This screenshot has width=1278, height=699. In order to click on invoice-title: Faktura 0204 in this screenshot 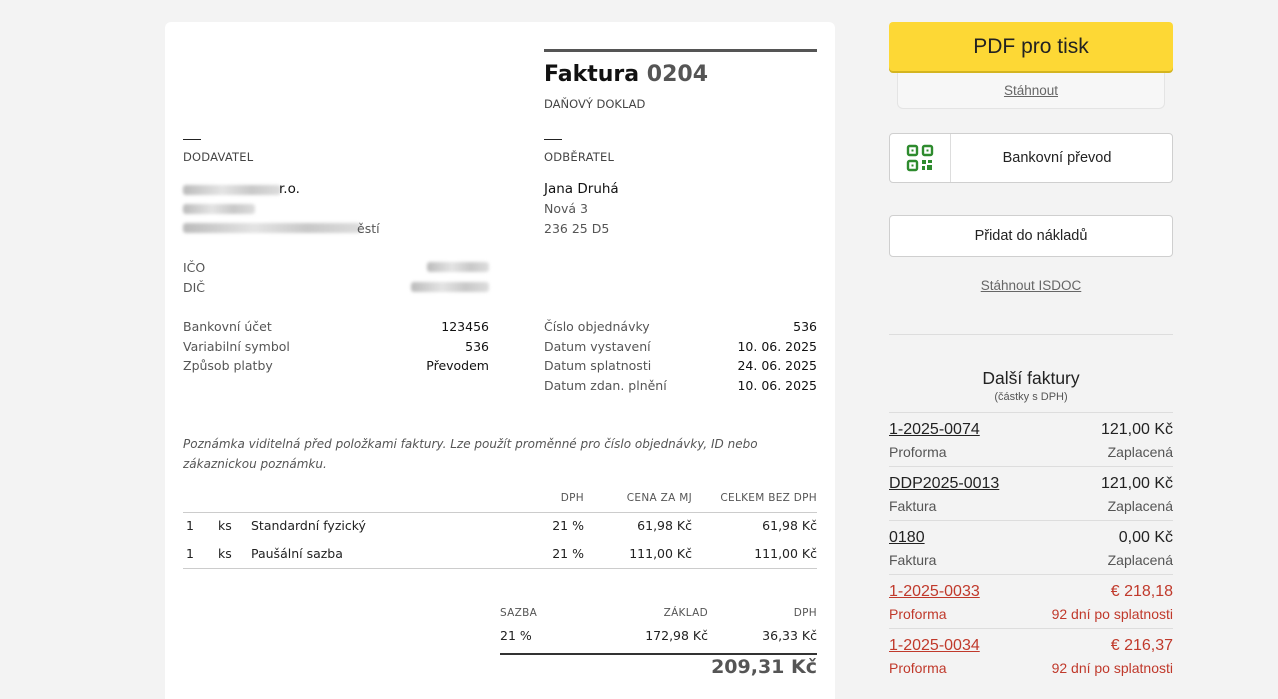, I will do `click(626, 74)`.